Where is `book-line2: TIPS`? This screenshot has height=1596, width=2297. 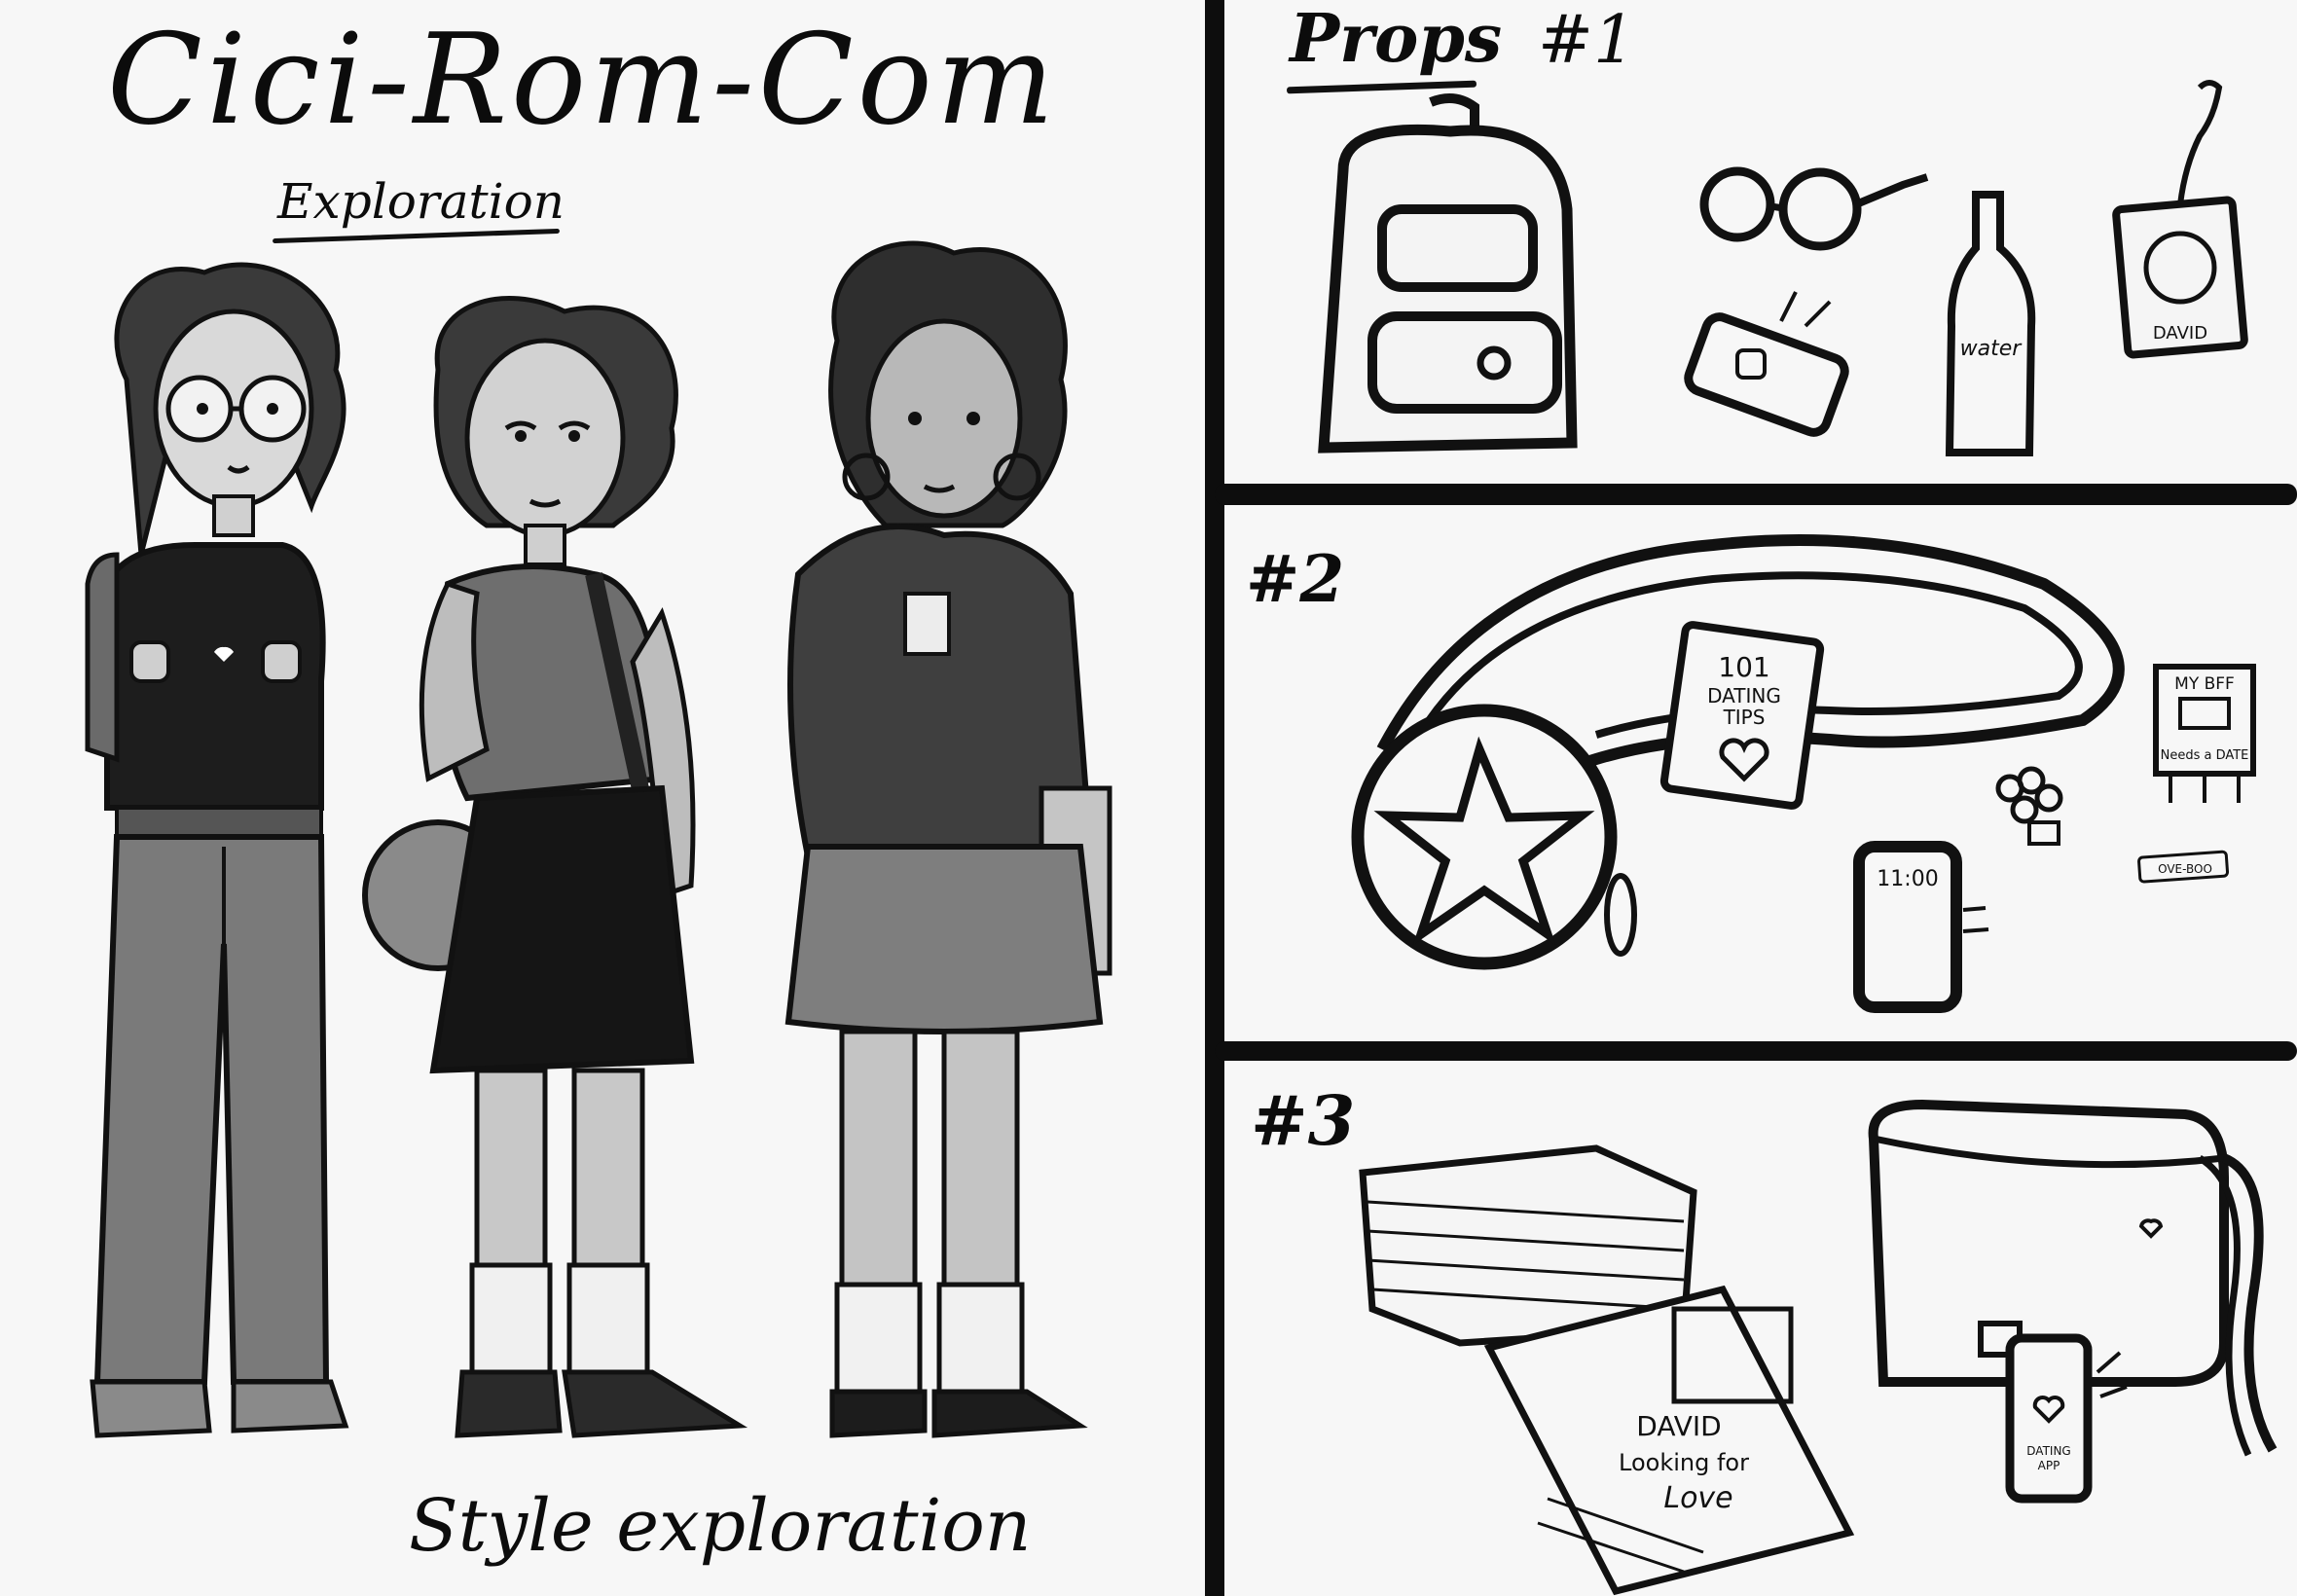 book-line2: TIPS is located at coordinates (1744, 717).